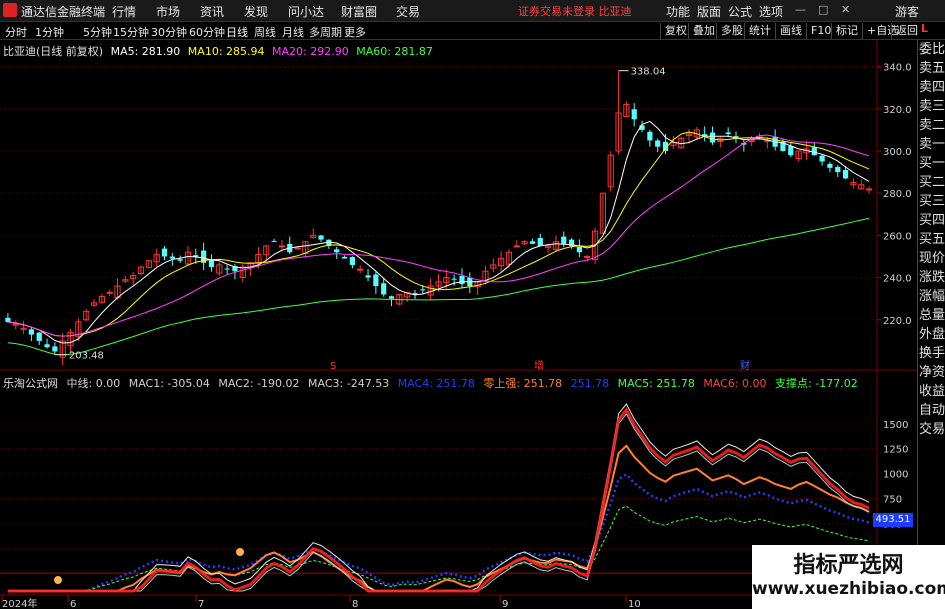  I want to click on menu-item: 资讯, so click(212, 11).